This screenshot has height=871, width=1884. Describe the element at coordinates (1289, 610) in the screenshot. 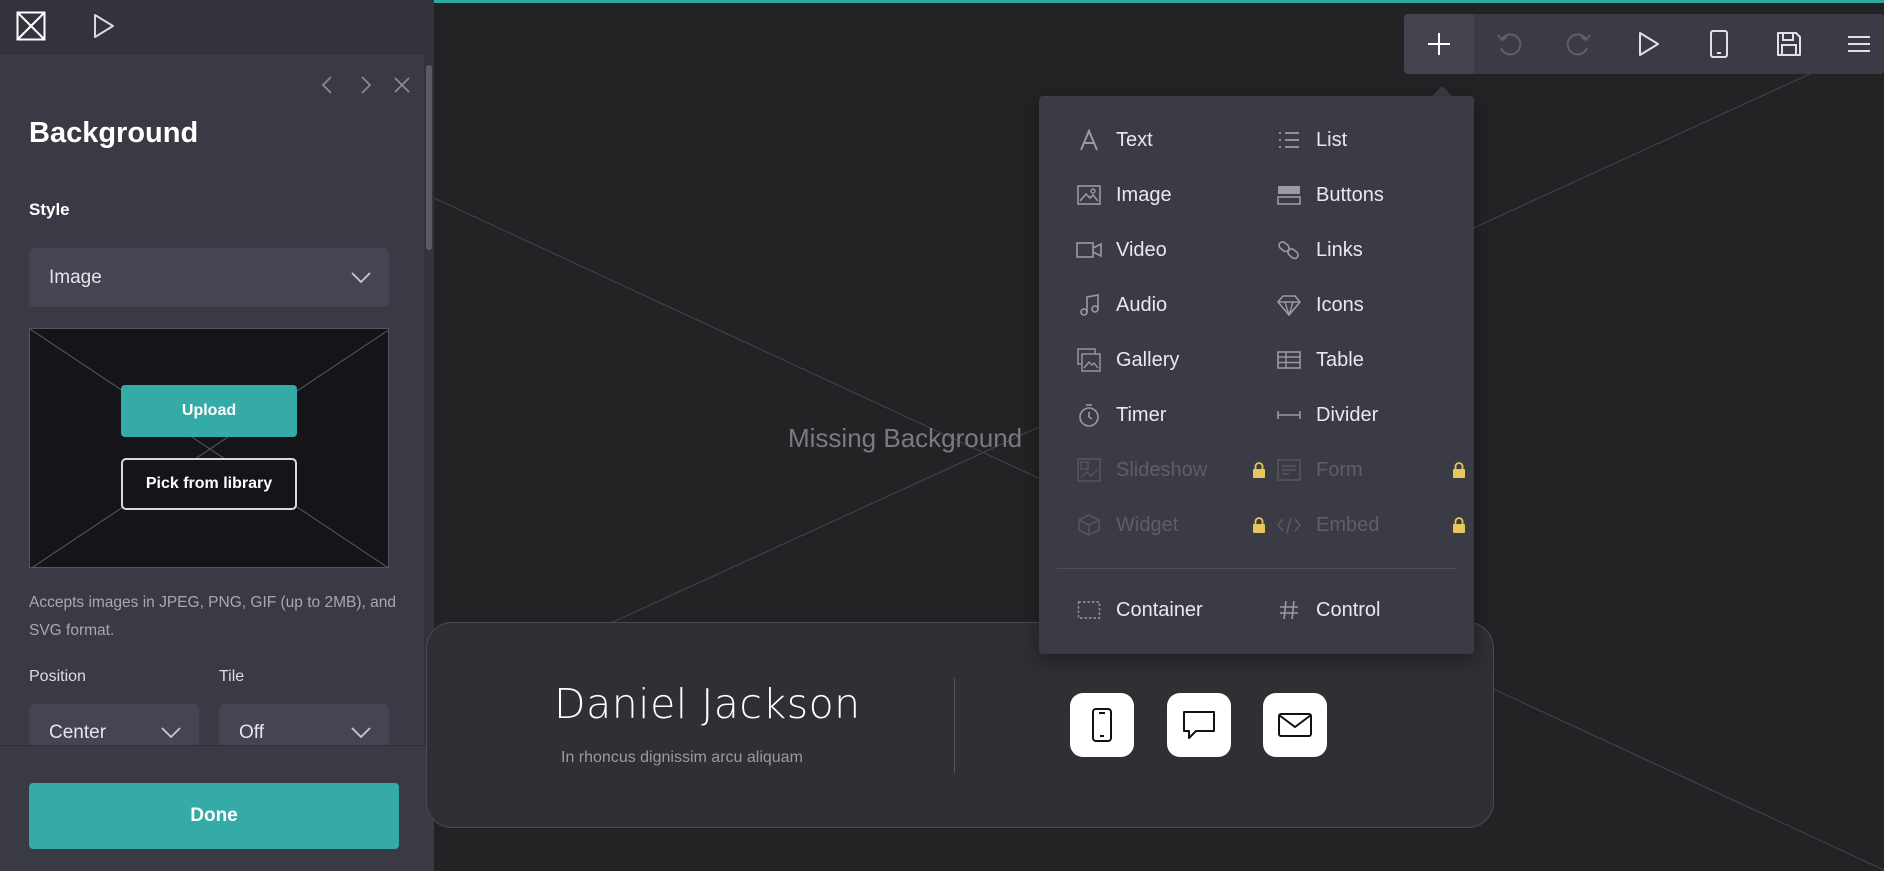

I see `hash-icon` at that location.